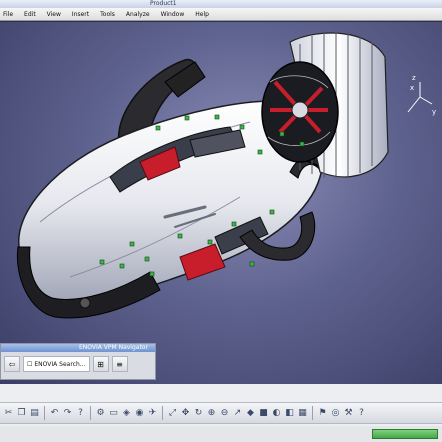 This screenshot has height=442, width=442. What do you see at coordinates (198, 413) in the screenshot?
I see `rotate-icon: ↻` at bounding box center [198, 413].